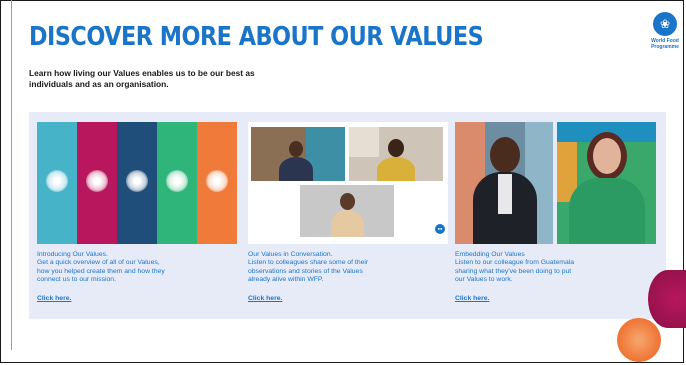 The height and width of the screenshot is (365, 686). What do you see at coordinates (515, 263) in the screenshot?
I see `card-3-line: Listen to our colleague from Guatemala` at bounding box center [515, 263].